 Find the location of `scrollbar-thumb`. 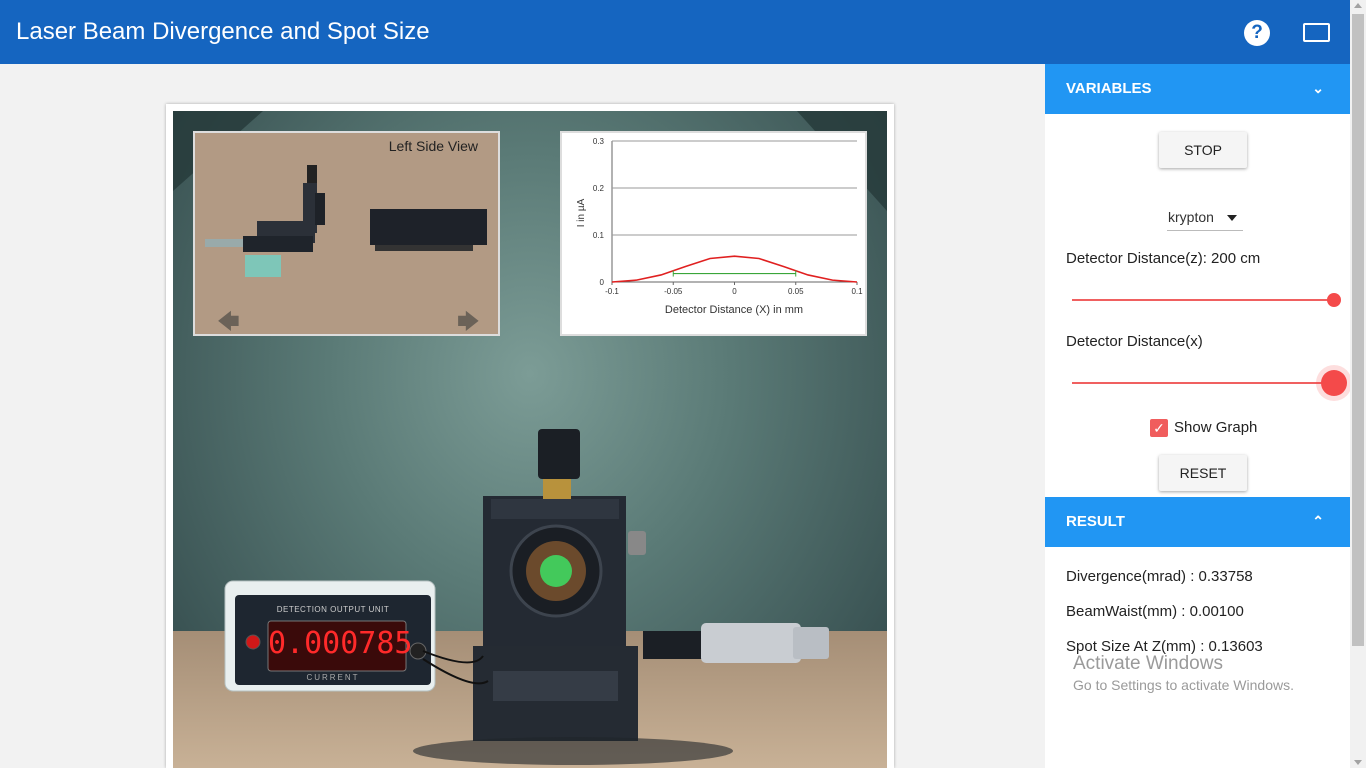

scrollbar-thumb is located at coordinates (1358, 330).